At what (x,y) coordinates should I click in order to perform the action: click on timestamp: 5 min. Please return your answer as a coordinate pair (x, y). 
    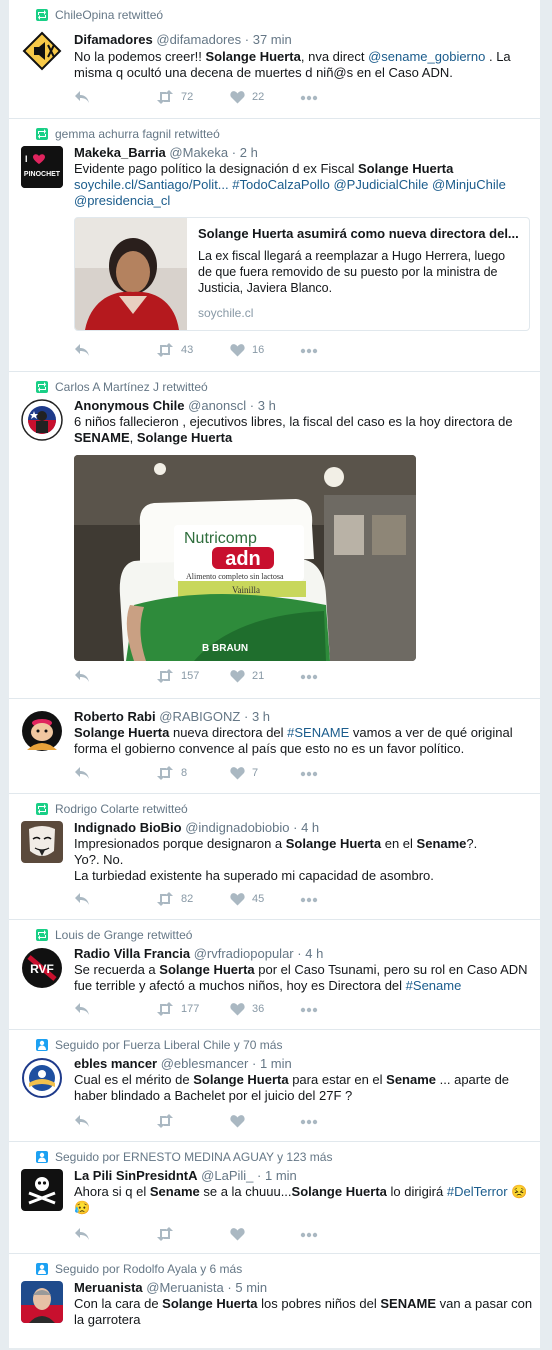
    Looking at the image, I should click on (251, 1287).